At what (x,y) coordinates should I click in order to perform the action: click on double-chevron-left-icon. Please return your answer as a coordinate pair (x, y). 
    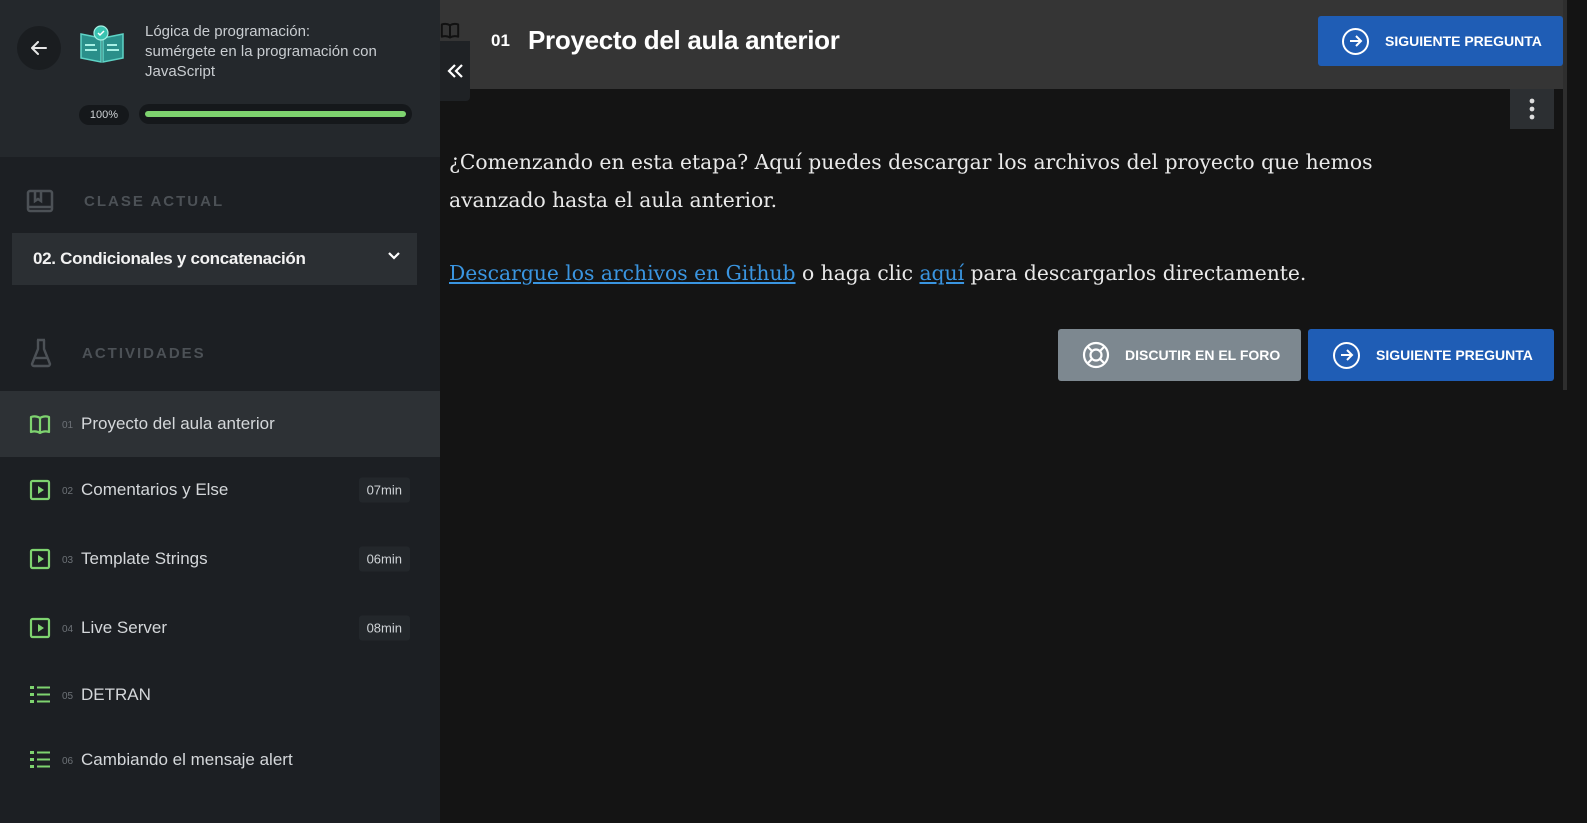
    Looking at the image, I should click on (455, 71).